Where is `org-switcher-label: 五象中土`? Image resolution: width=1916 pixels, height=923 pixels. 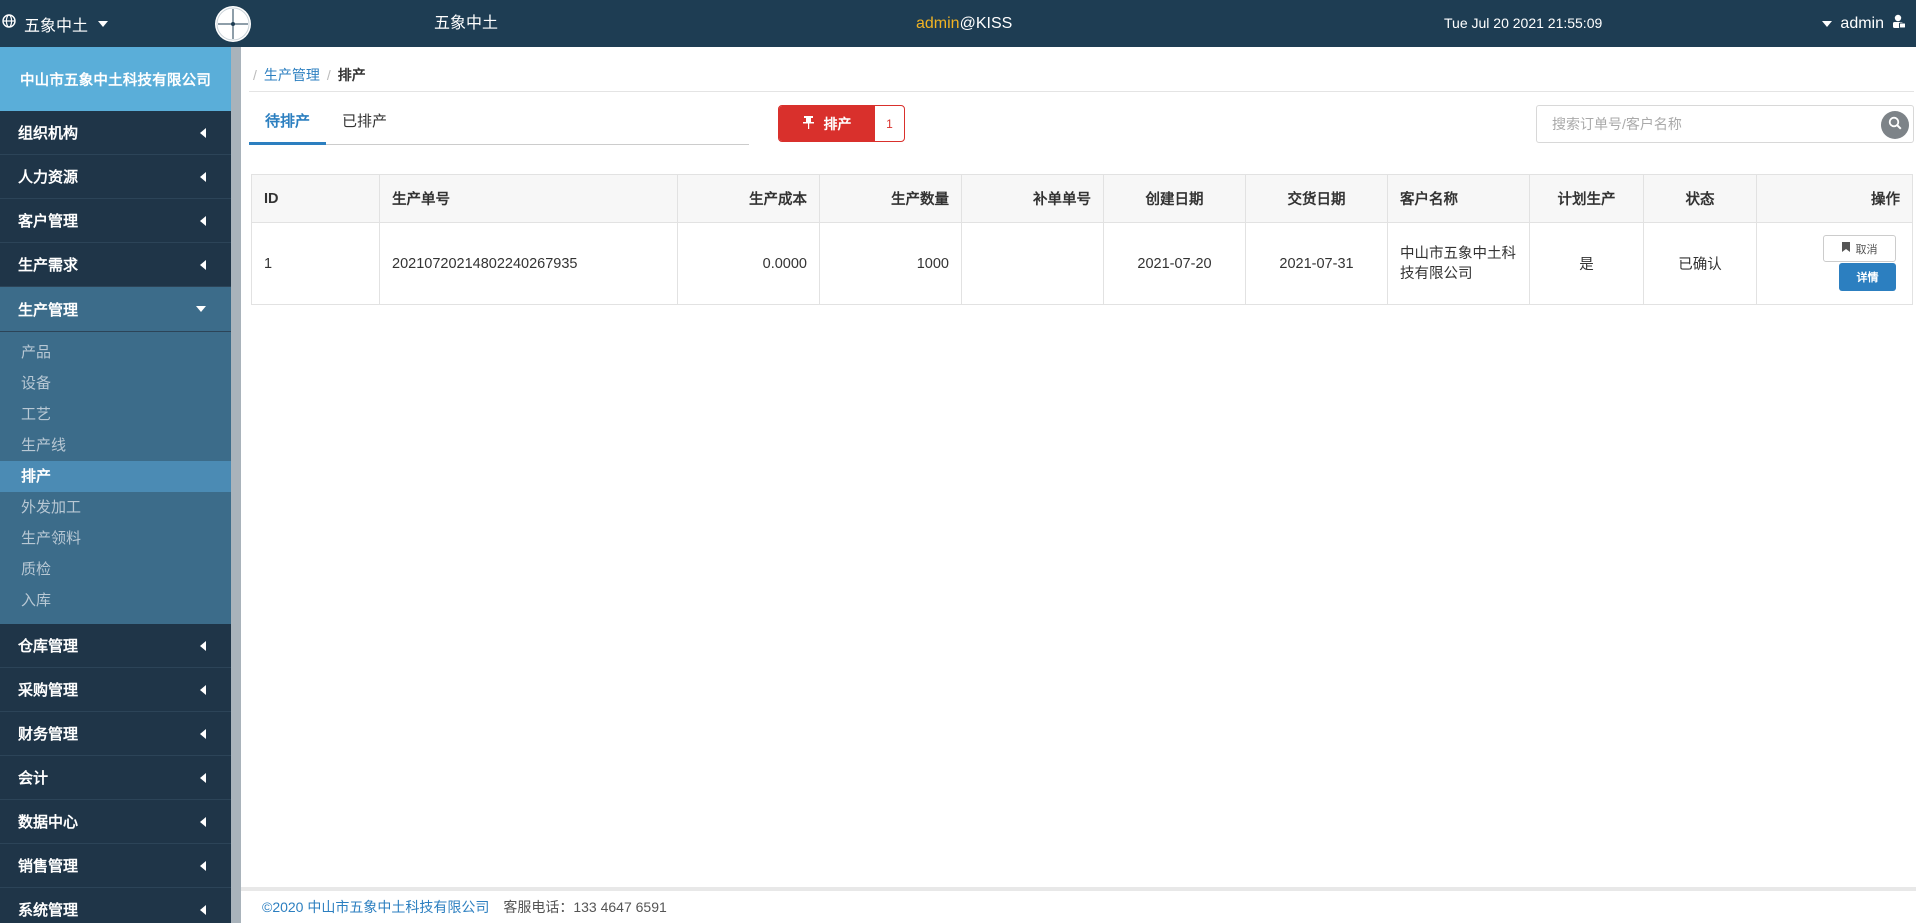
org-switcher-label: 五象中土 is located at coordinates (56, 26).